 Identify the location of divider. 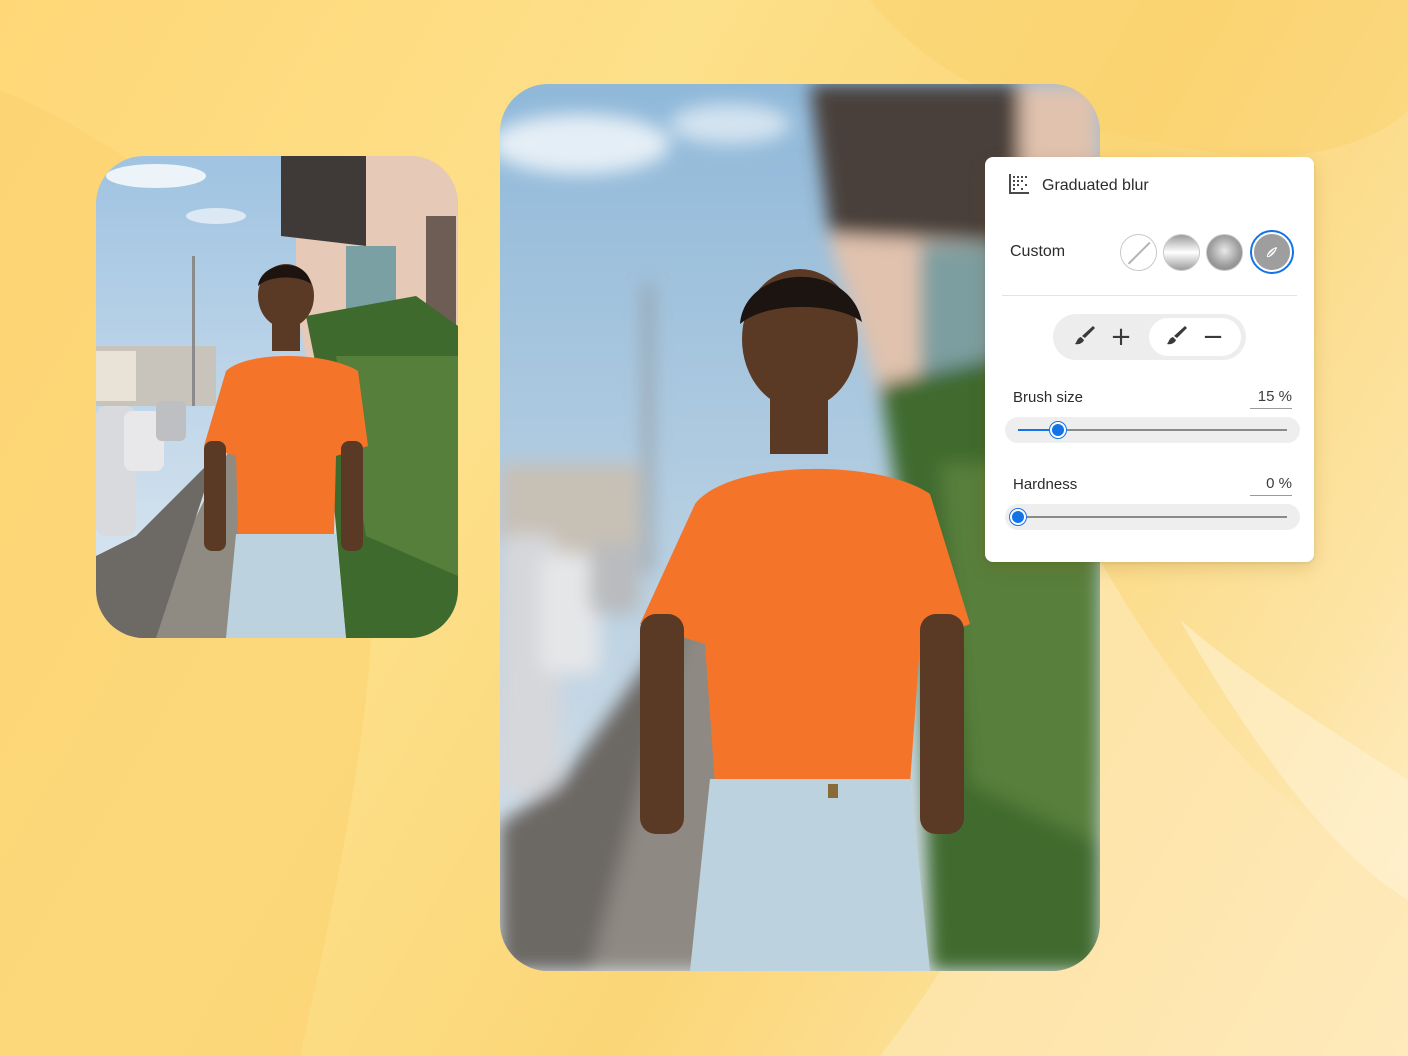
(1149, 295).